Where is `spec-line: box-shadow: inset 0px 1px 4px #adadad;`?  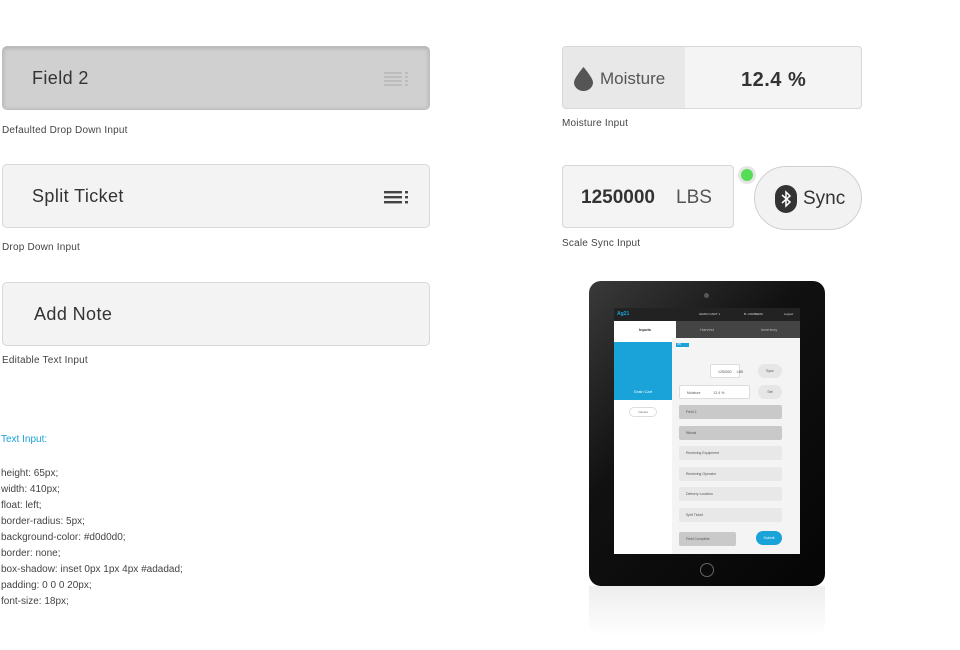 spec-line: box-shadow: inset 0px 1px 4px #adadad; is located at coordinates (92, 569).